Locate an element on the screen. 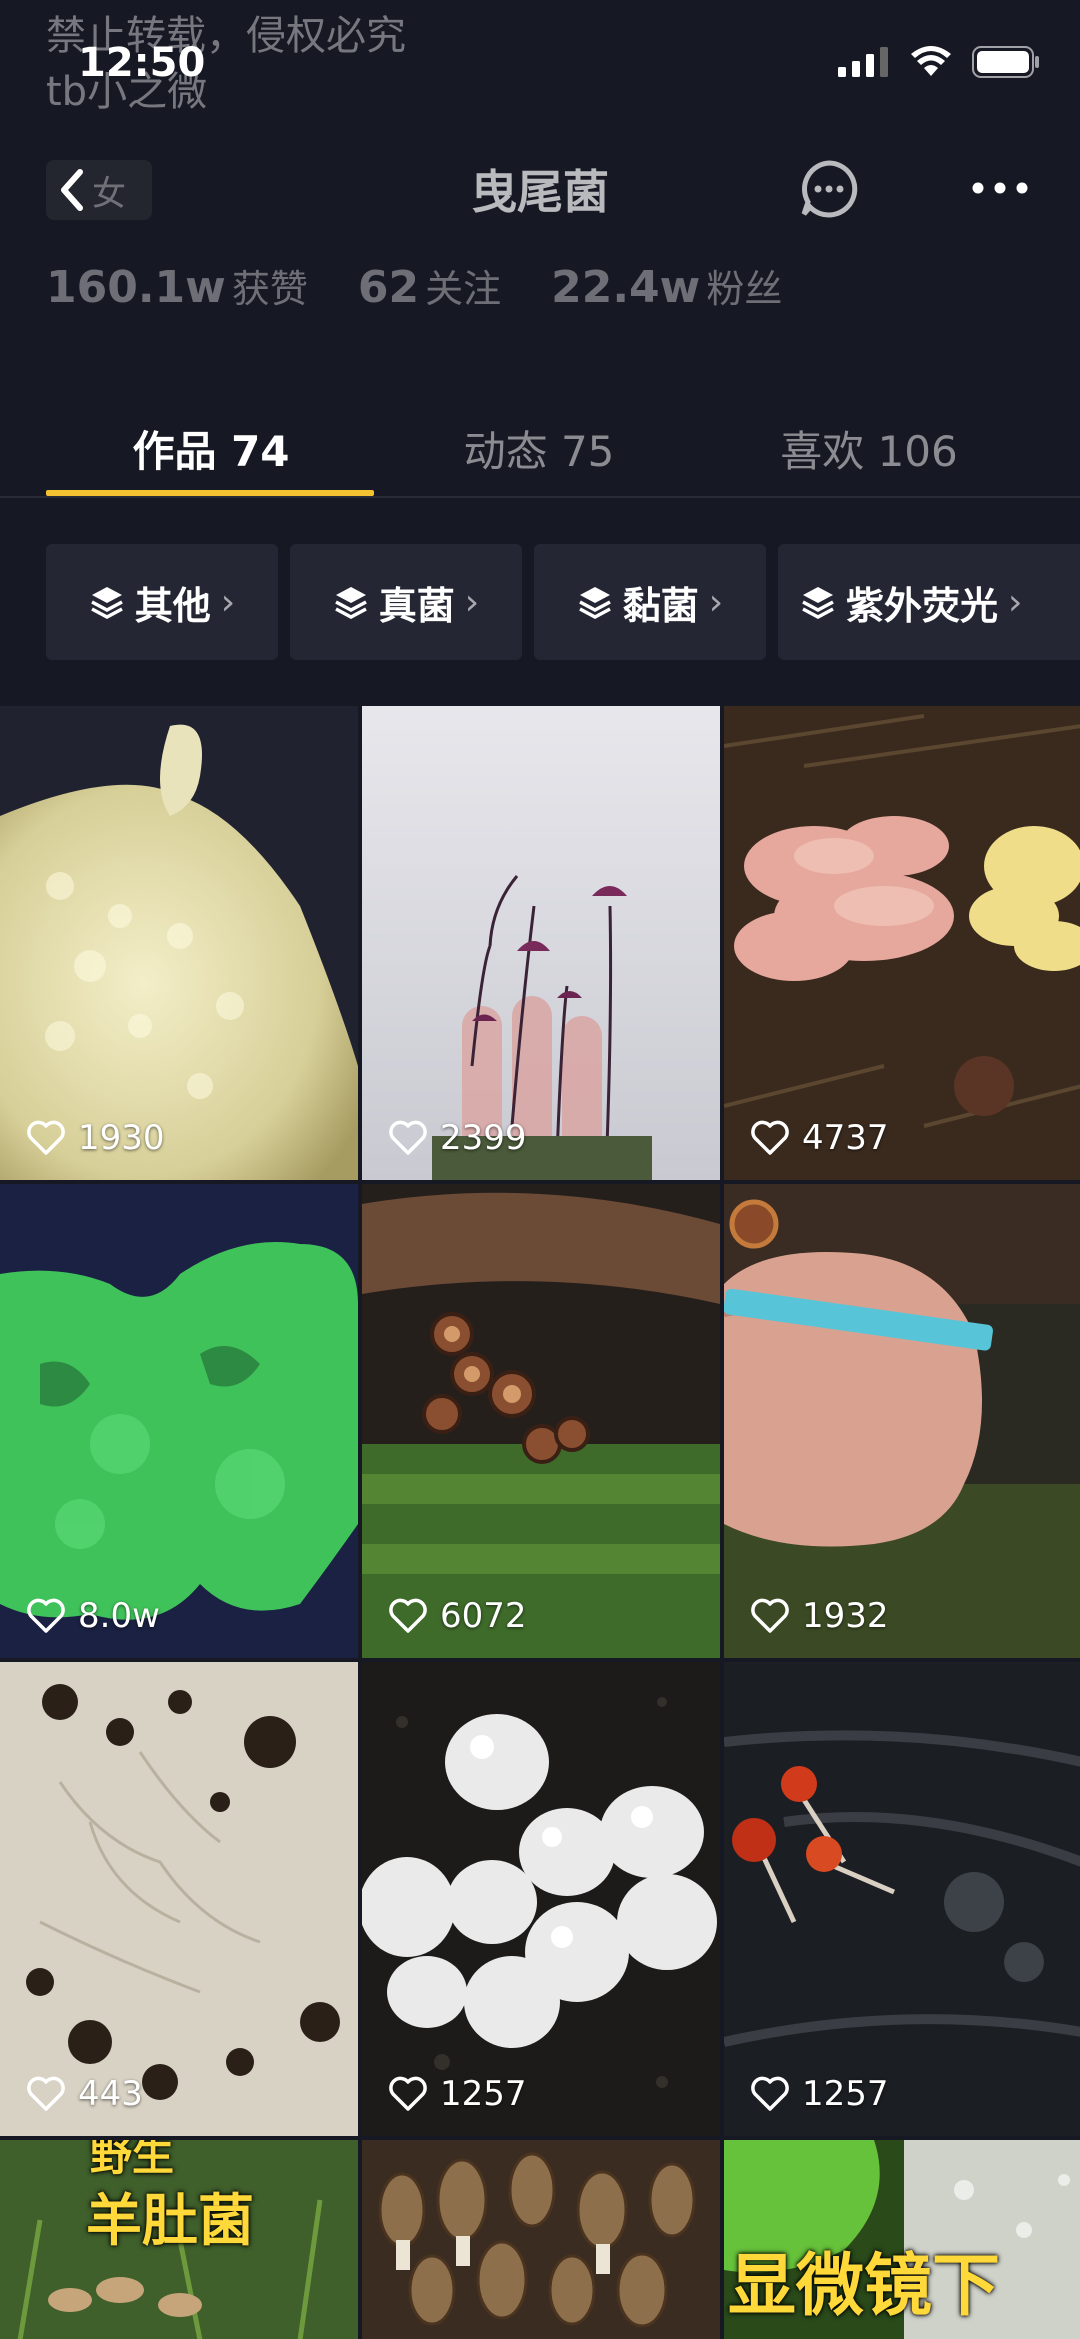 The width and height of the screenshot is (1080, 2339). chip-slime-mold: 黏菌 › is located at coordinates (650, 602).